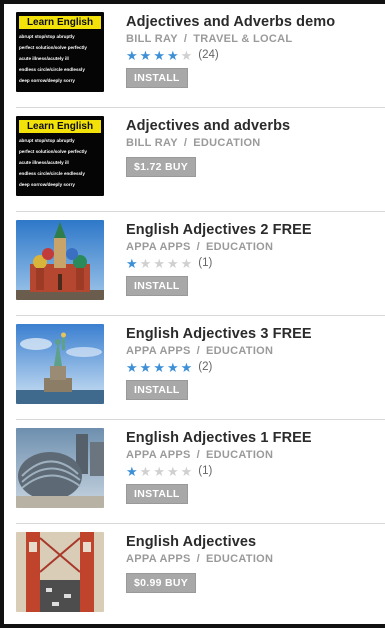  I want to click on buy-button: $0.99 BUY, so click(161, 583).